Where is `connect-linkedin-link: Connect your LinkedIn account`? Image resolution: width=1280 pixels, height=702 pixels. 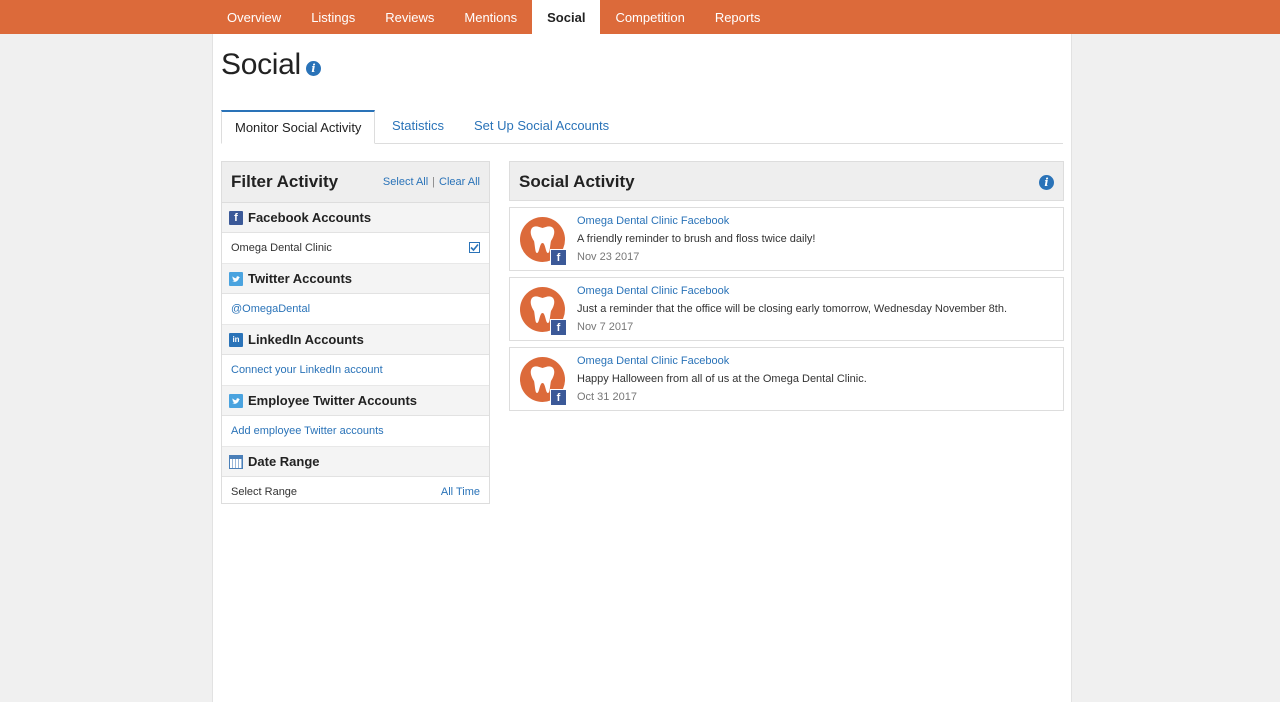
connect-linkedin-link: Connect your LinkedIn account is located at coordinates (307, 370).